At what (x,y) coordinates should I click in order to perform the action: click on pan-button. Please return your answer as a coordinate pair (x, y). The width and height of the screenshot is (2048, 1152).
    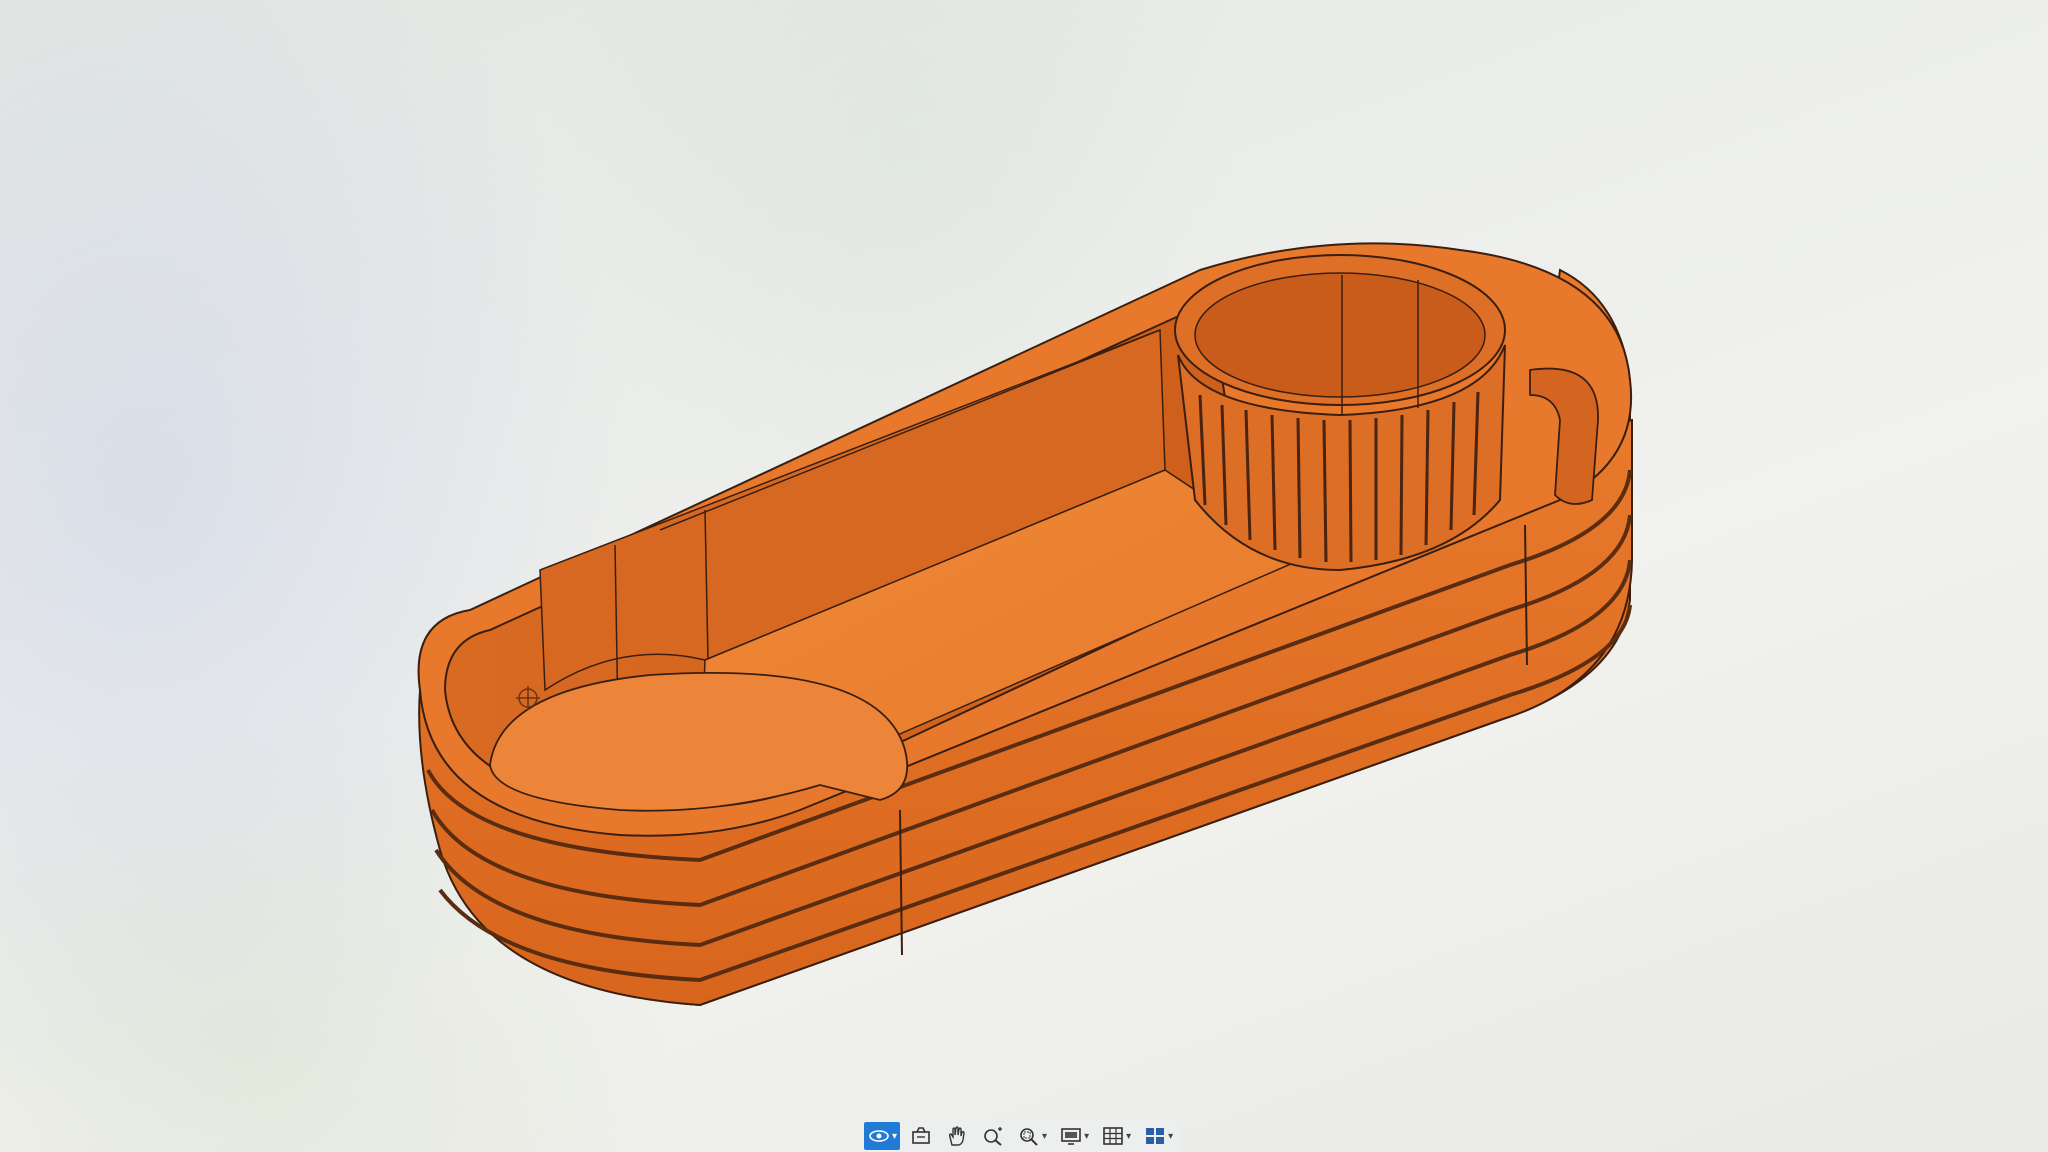
    Looking at the image, I should click on (957, 1136).